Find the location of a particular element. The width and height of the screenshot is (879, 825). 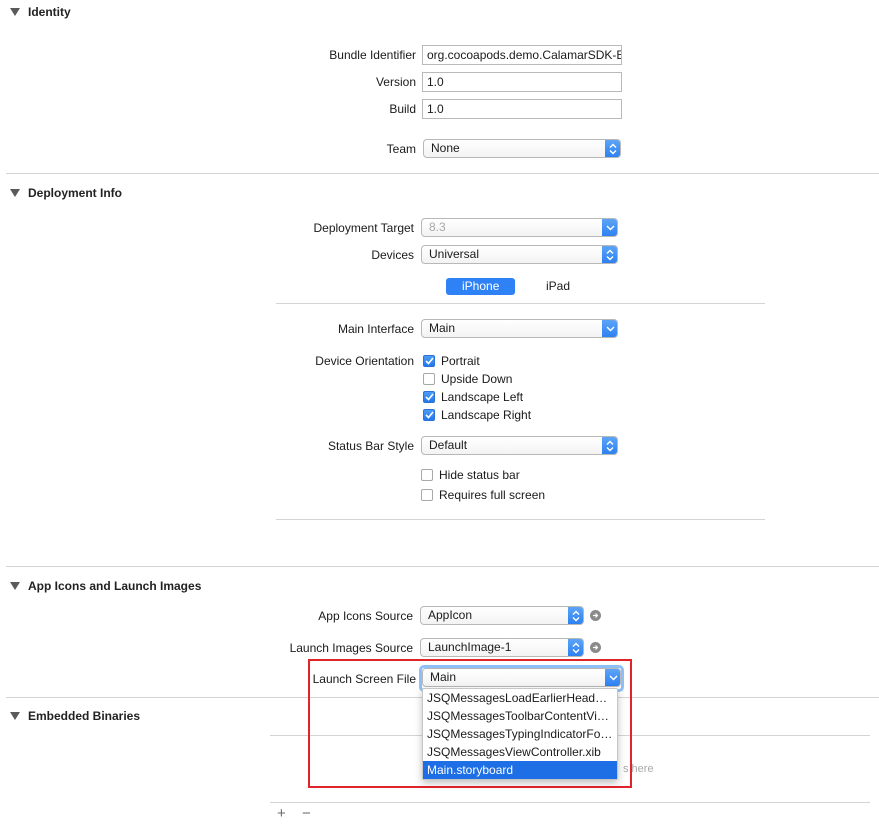

deployment-section-header: Deployment Info is located at coordinates (66, 193).